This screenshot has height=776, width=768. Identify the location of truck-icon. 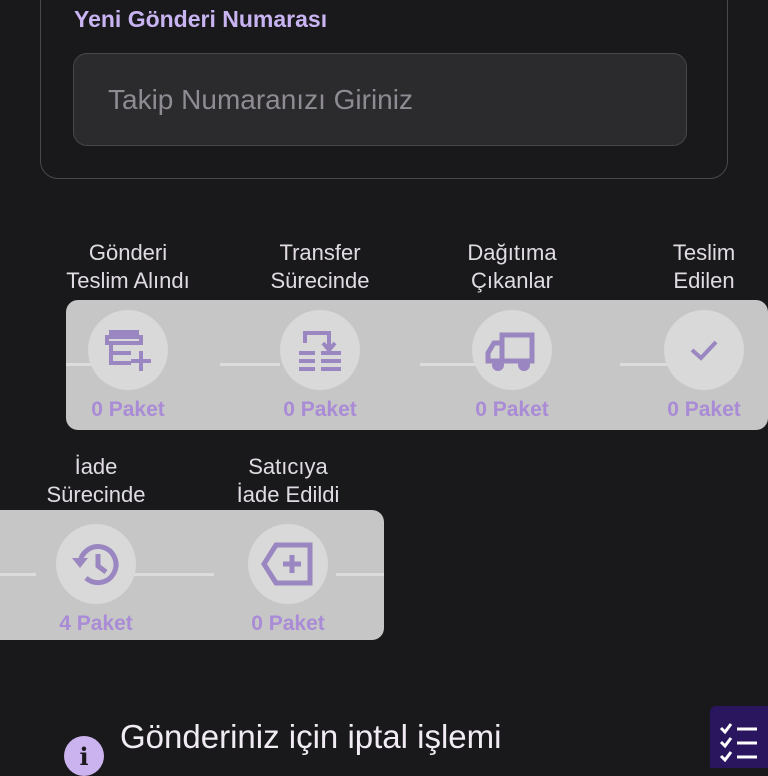
(510, 351).